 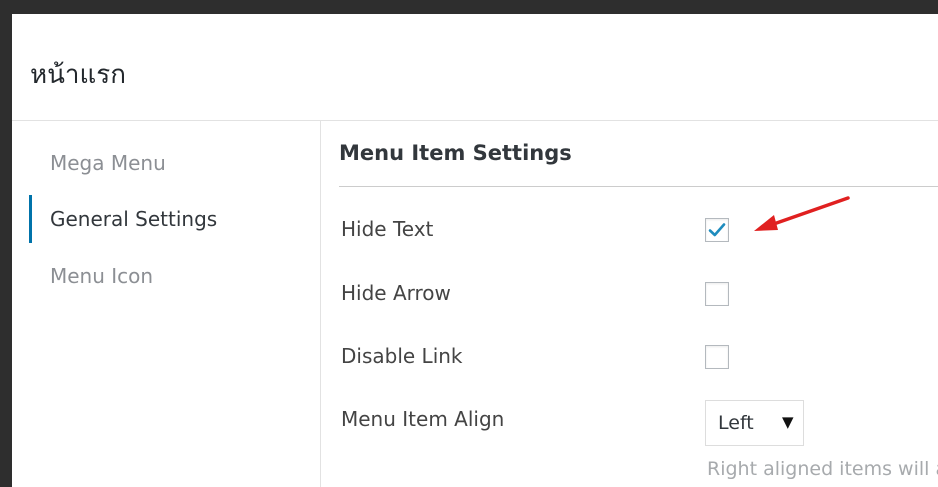 What do you see at coordinates (455, 153) in the screenshot?
I see `section-title: Menu Item Settings` at bounding box center [455, 153].